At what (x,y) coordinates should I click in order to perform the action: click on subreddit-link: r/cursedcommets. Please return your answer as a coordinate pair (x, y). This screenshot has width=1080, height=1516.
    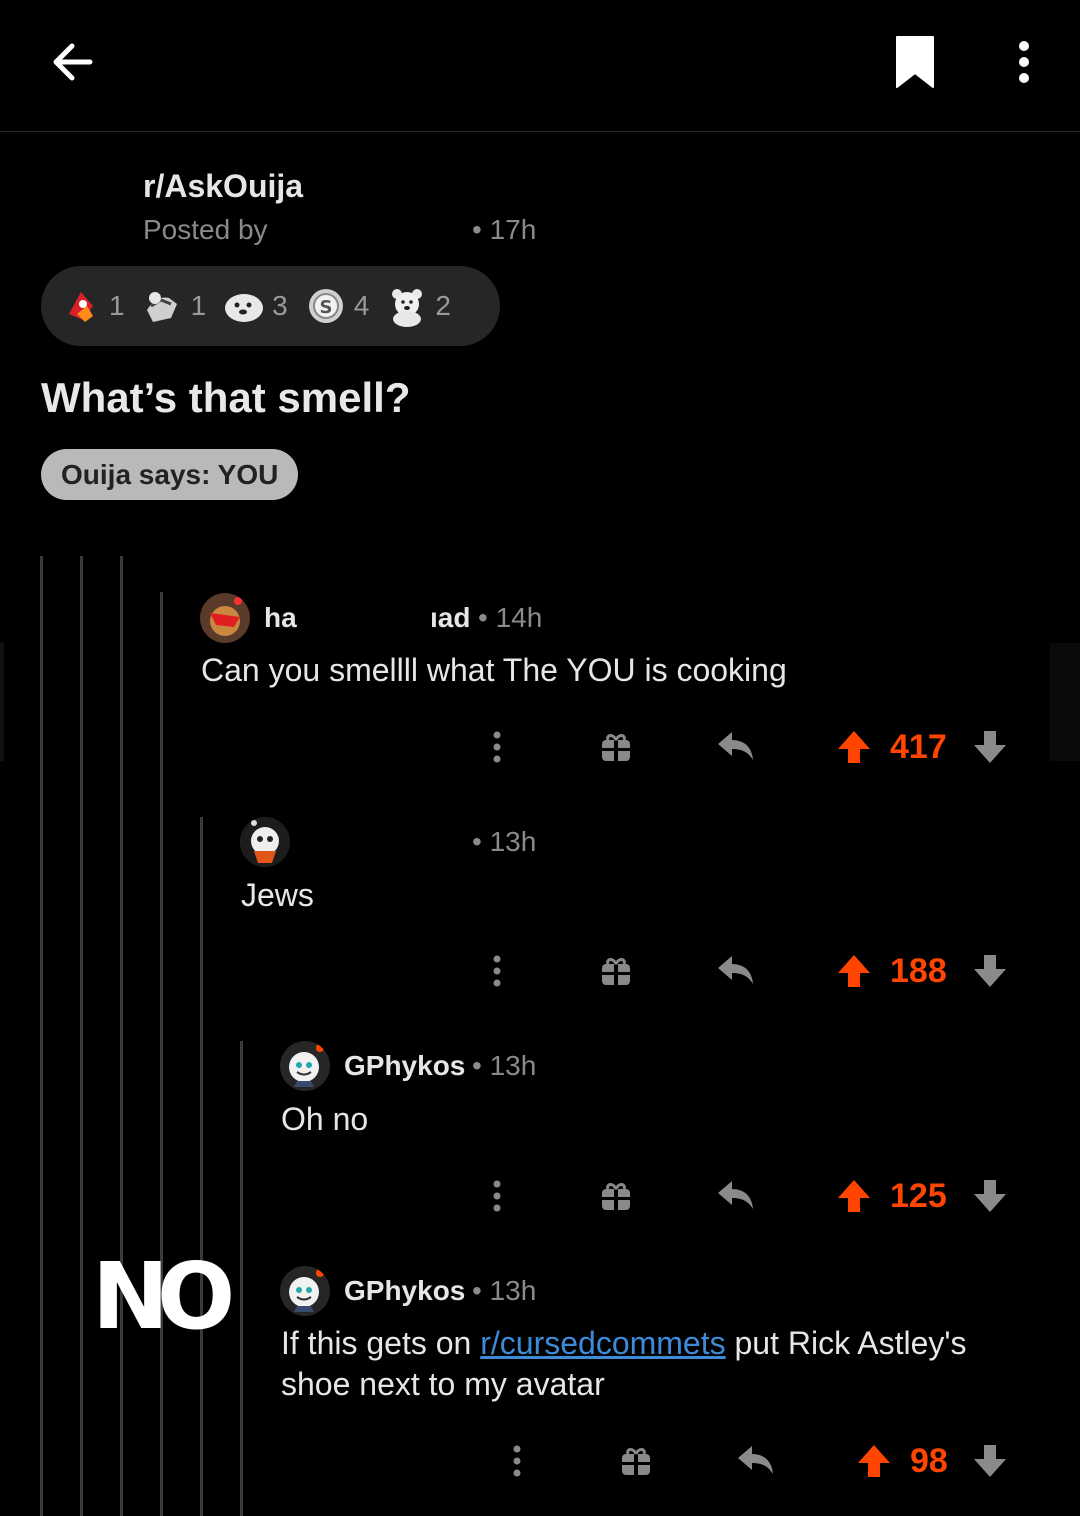
    Looking at the image, I should click on (602, 1343).